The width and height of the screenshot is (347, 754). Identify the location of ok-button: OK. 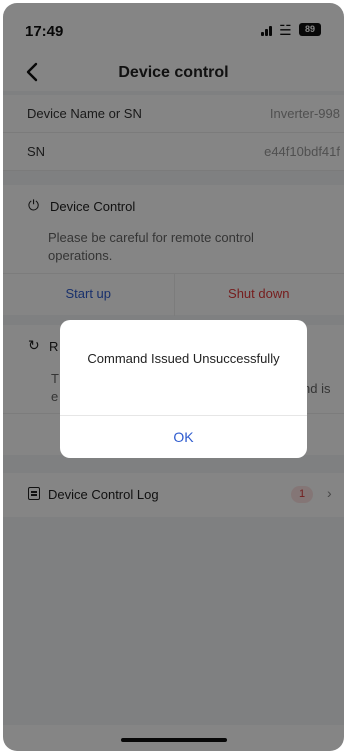
(183, 437).